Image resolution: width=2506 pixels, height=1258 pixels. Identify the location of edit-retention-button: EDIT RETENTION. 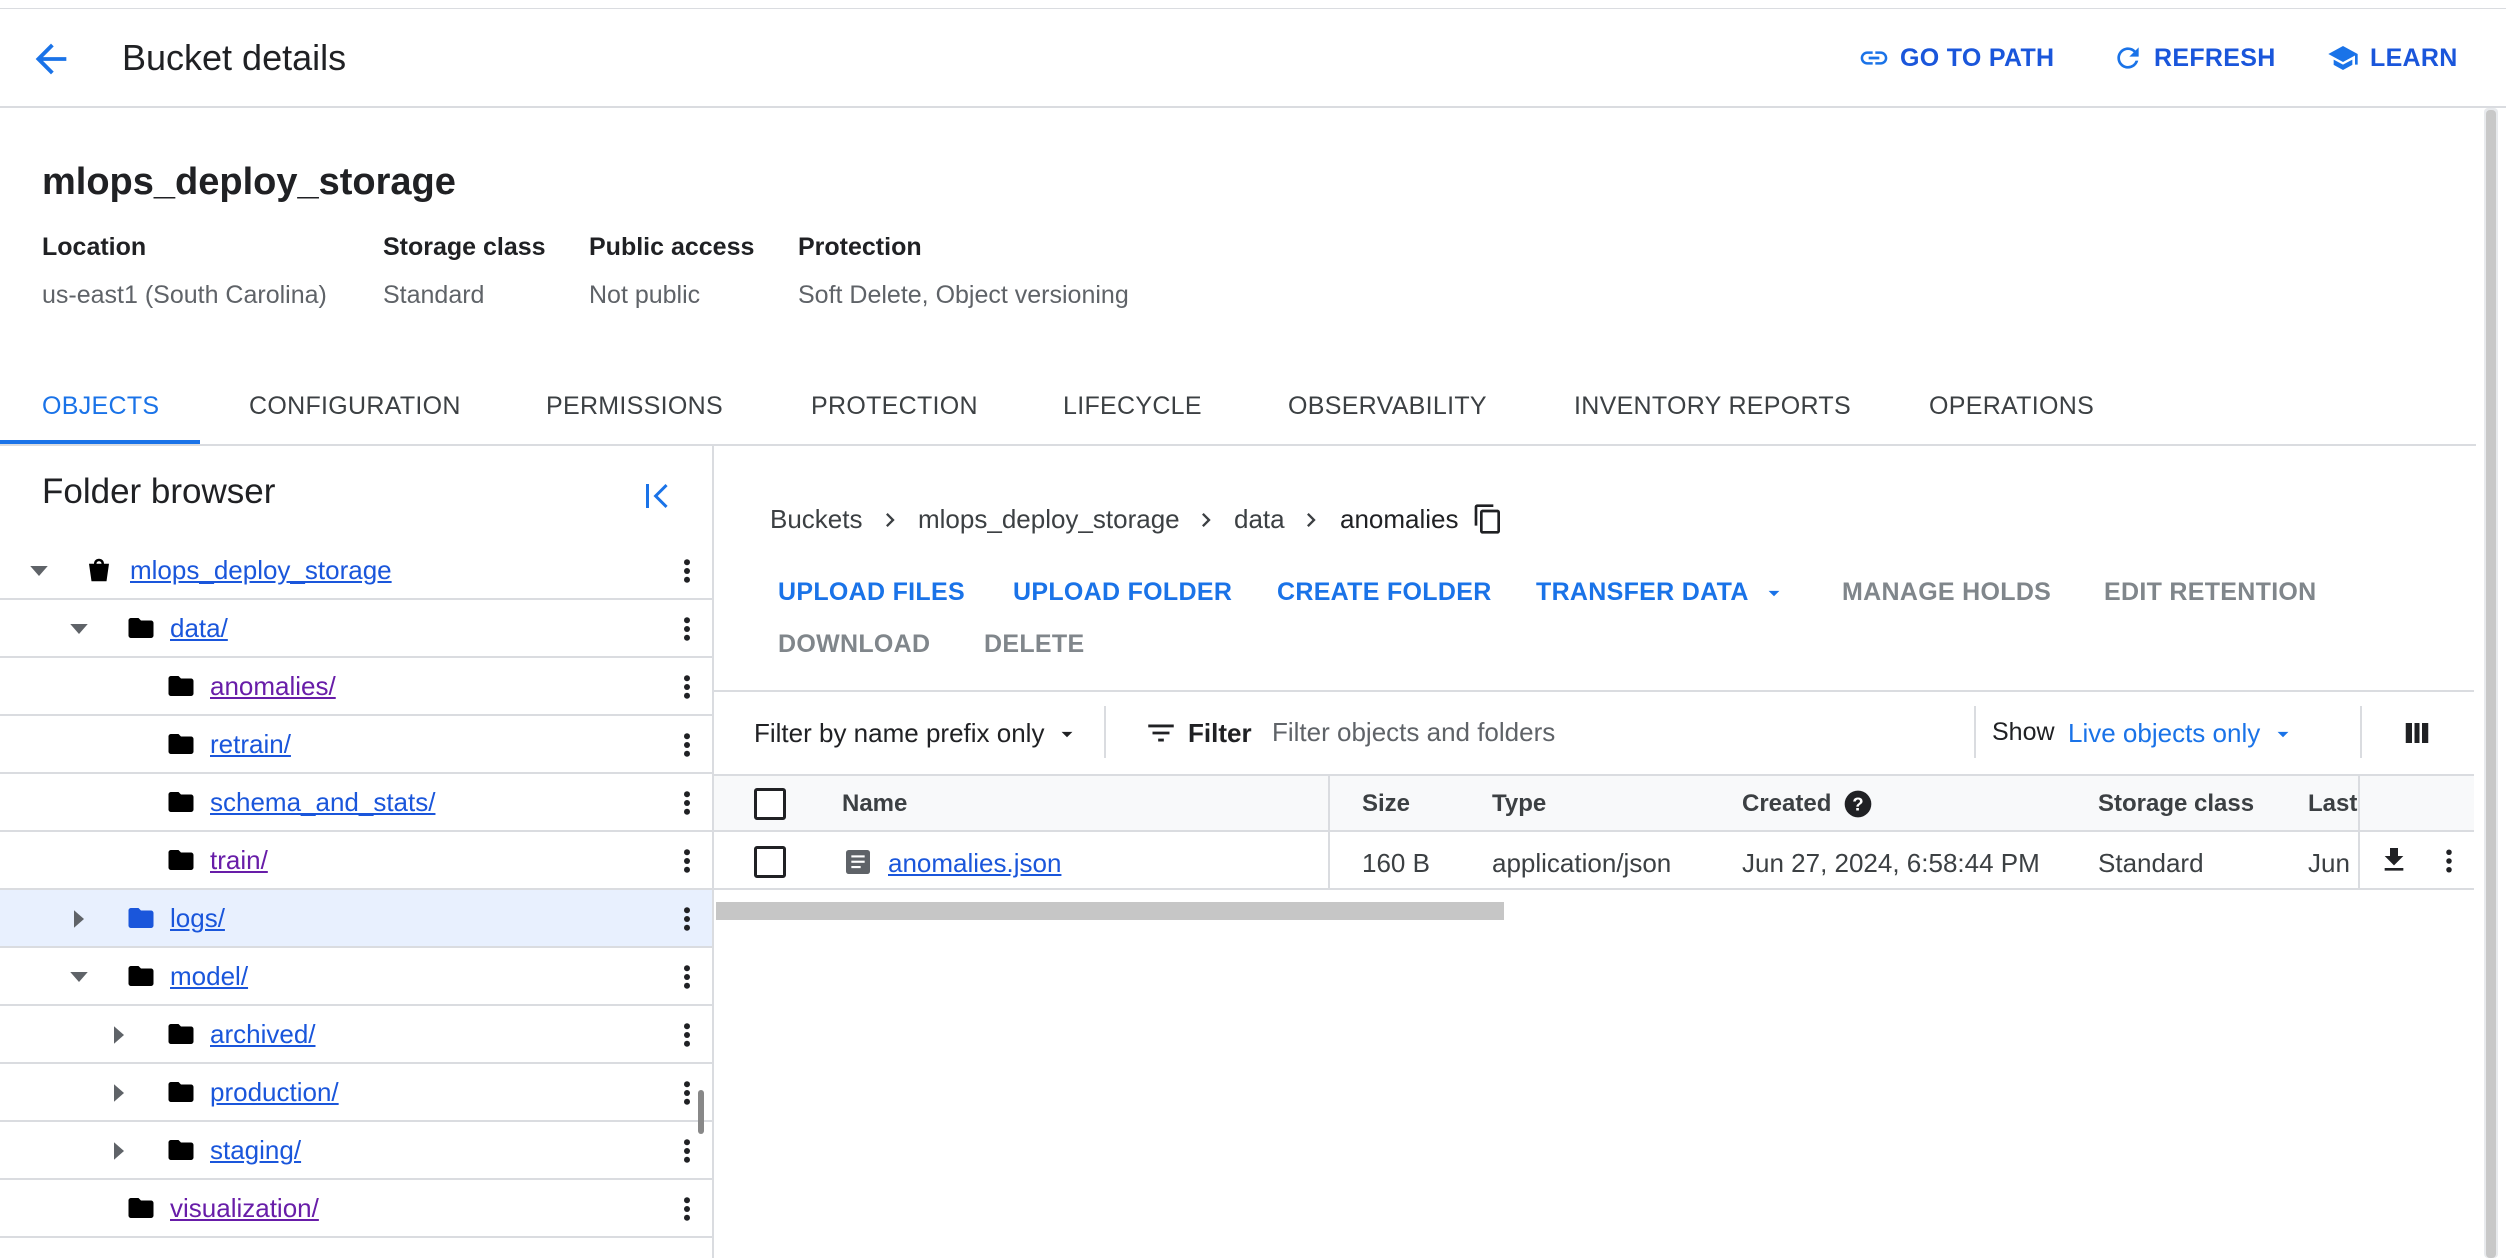
(2210, 592).